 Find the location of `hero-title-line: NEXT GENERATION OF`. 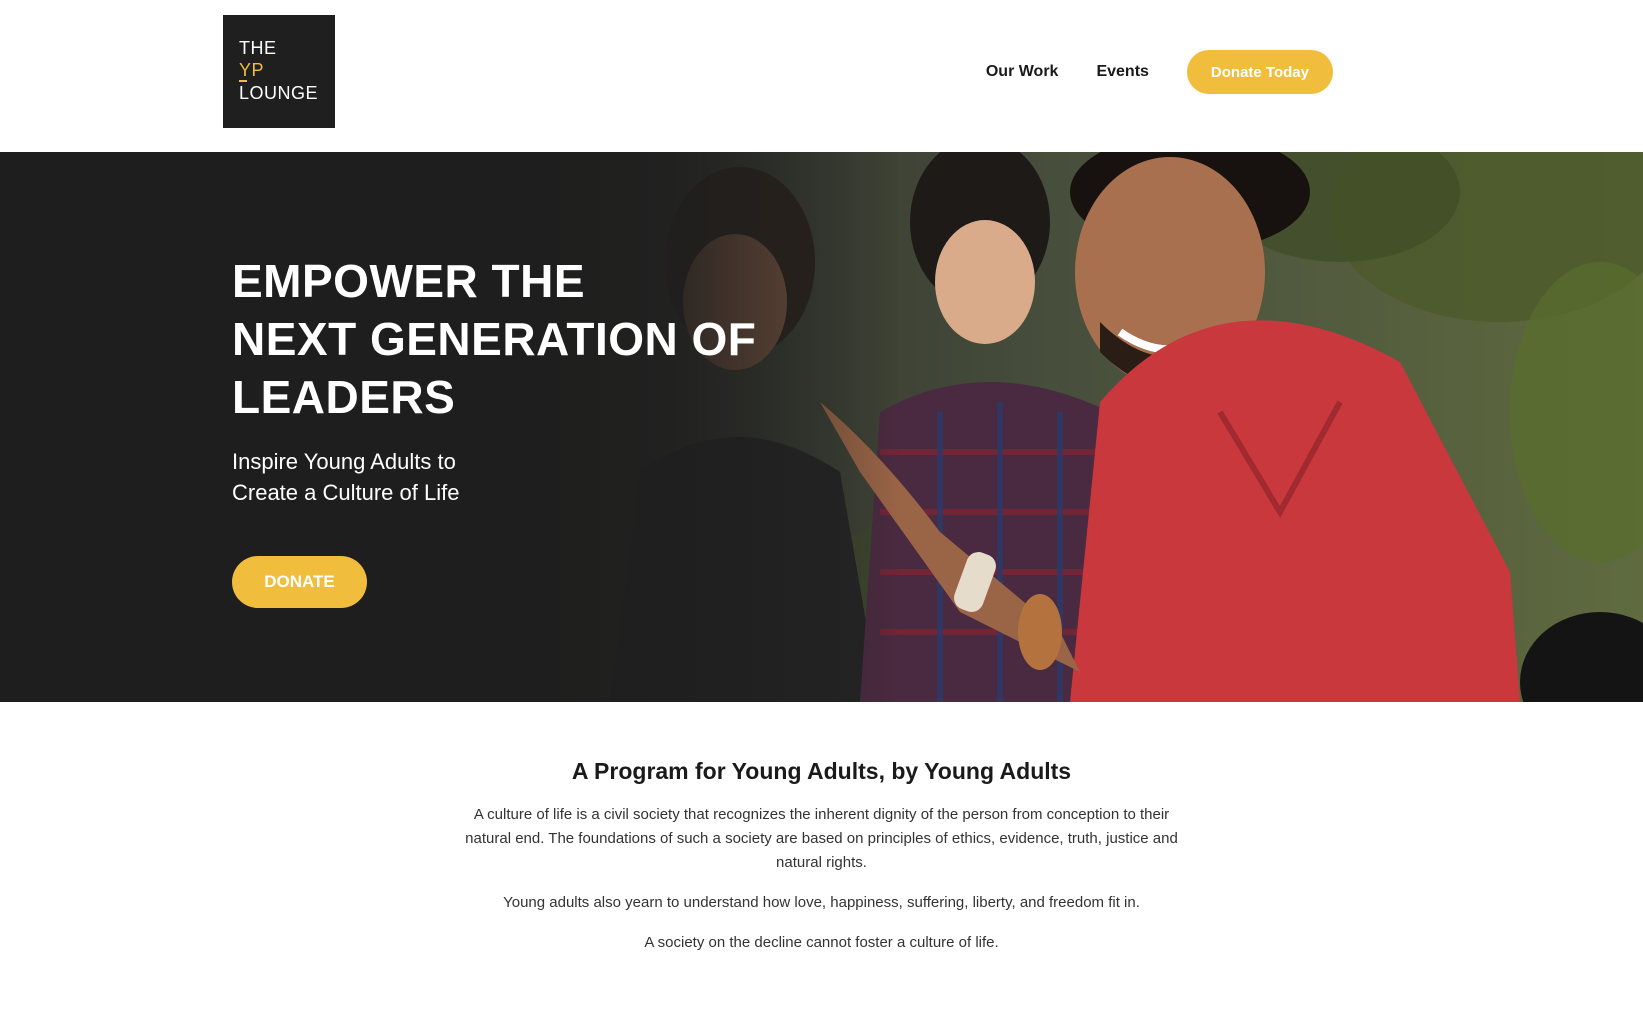

hero-title-line: NEXT GENERATION OF is located at coordinates (494, 339).